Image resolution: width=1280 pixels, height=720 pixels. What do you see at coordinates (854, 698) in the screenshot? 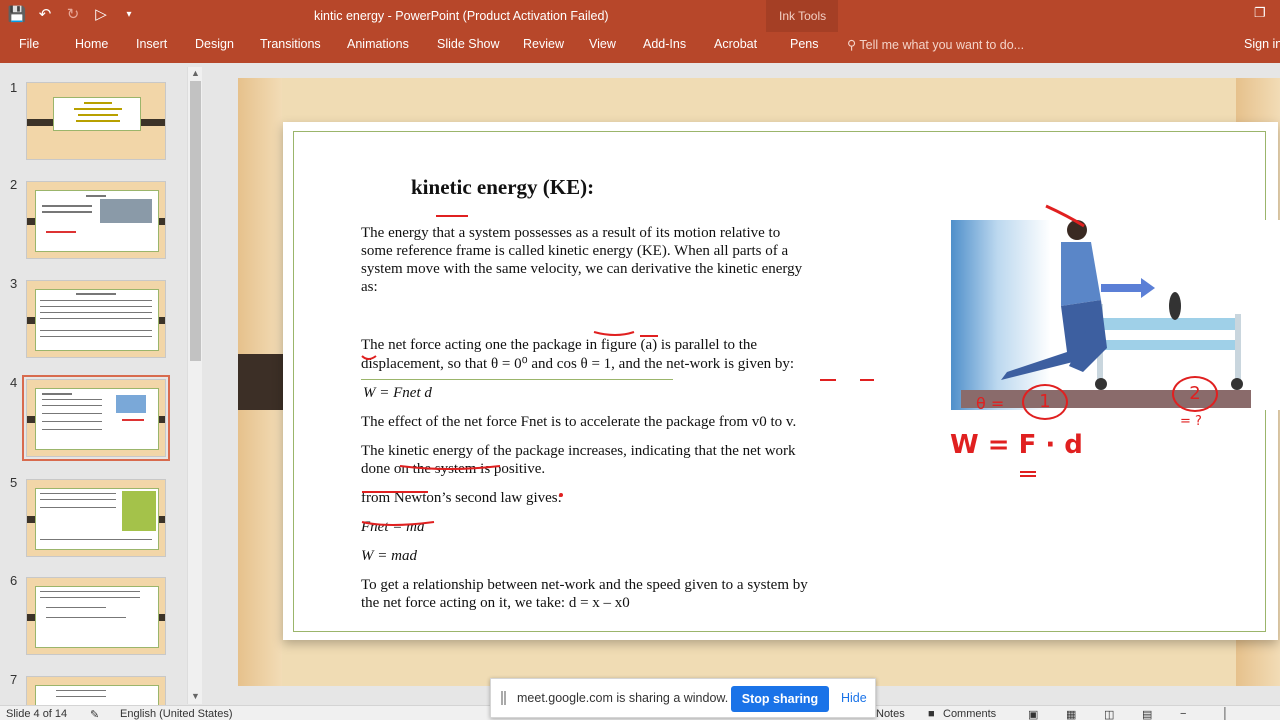
I see `hide-button: Hide` at bounding box center [854, 698].